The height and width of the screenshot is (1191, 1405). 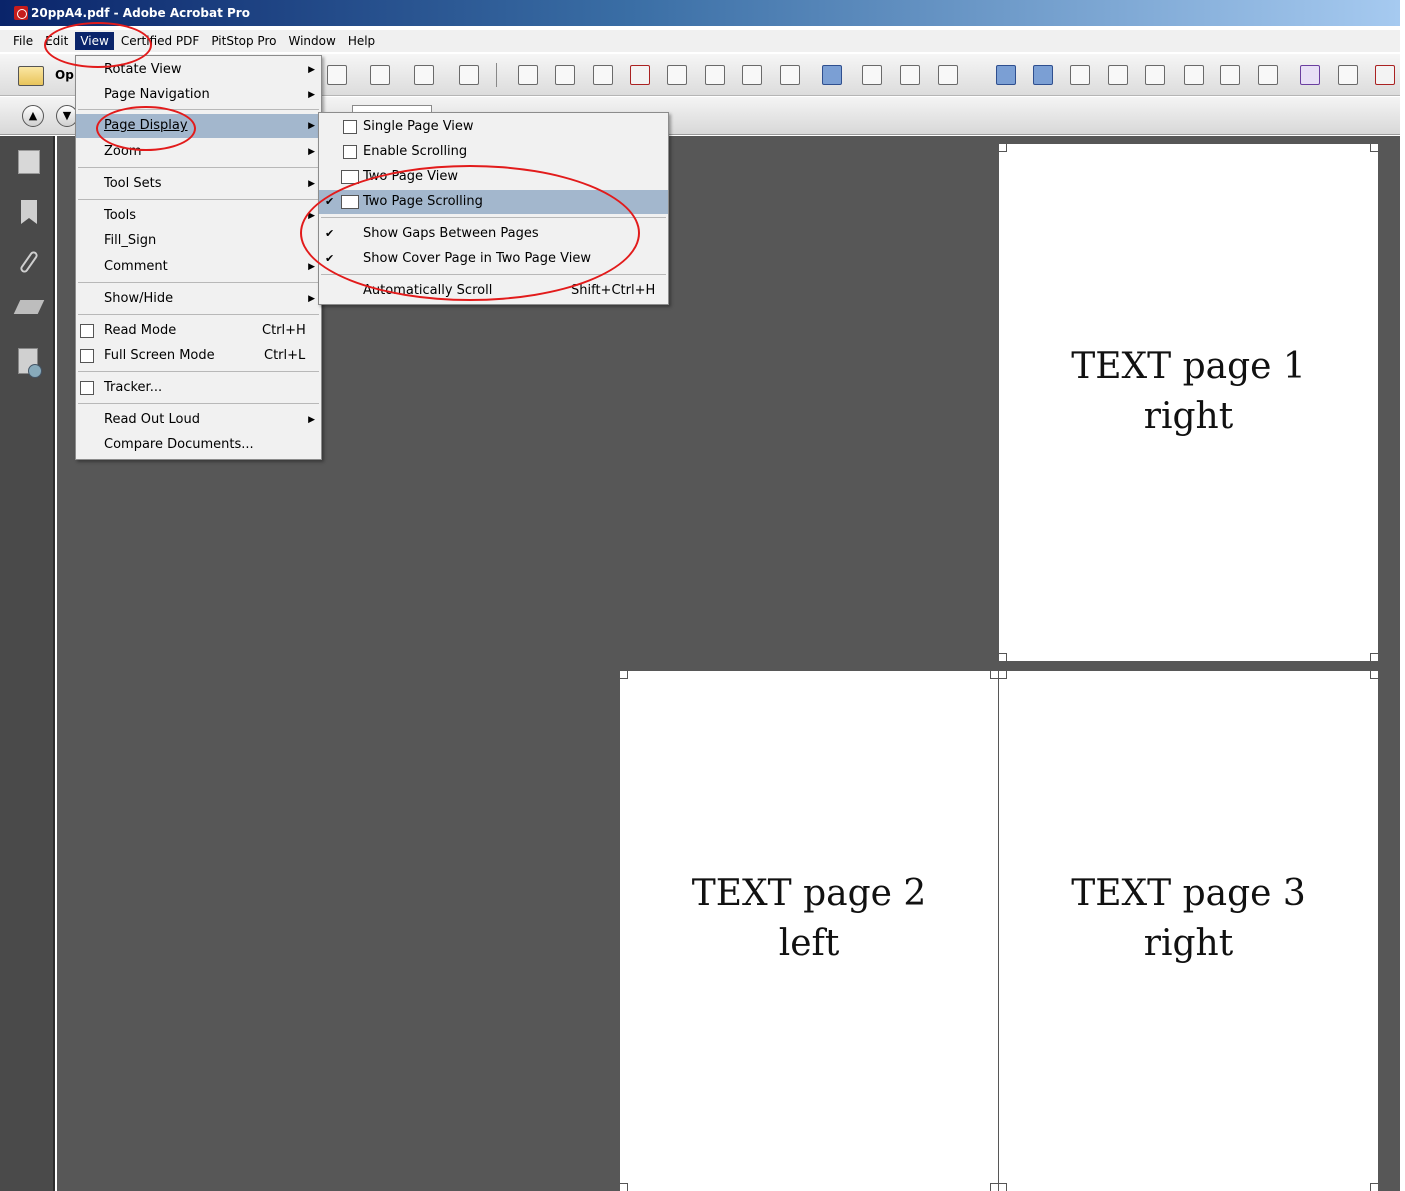 What do you see at coordinates (198, 331) in the screenshot?
I see `menu-item-read-mode: Read Mode Ctrl+H` at bounding box center [198, 331].